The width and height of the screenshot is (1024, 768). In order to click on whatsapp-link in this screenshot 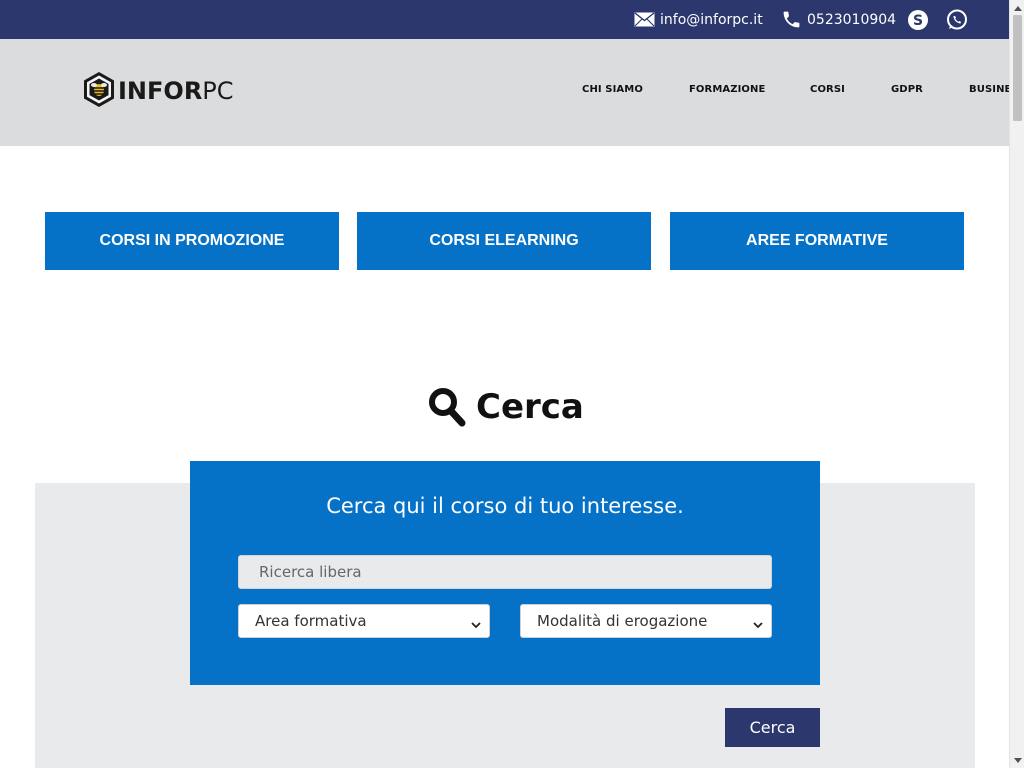, I will do `click(957, 19)`.